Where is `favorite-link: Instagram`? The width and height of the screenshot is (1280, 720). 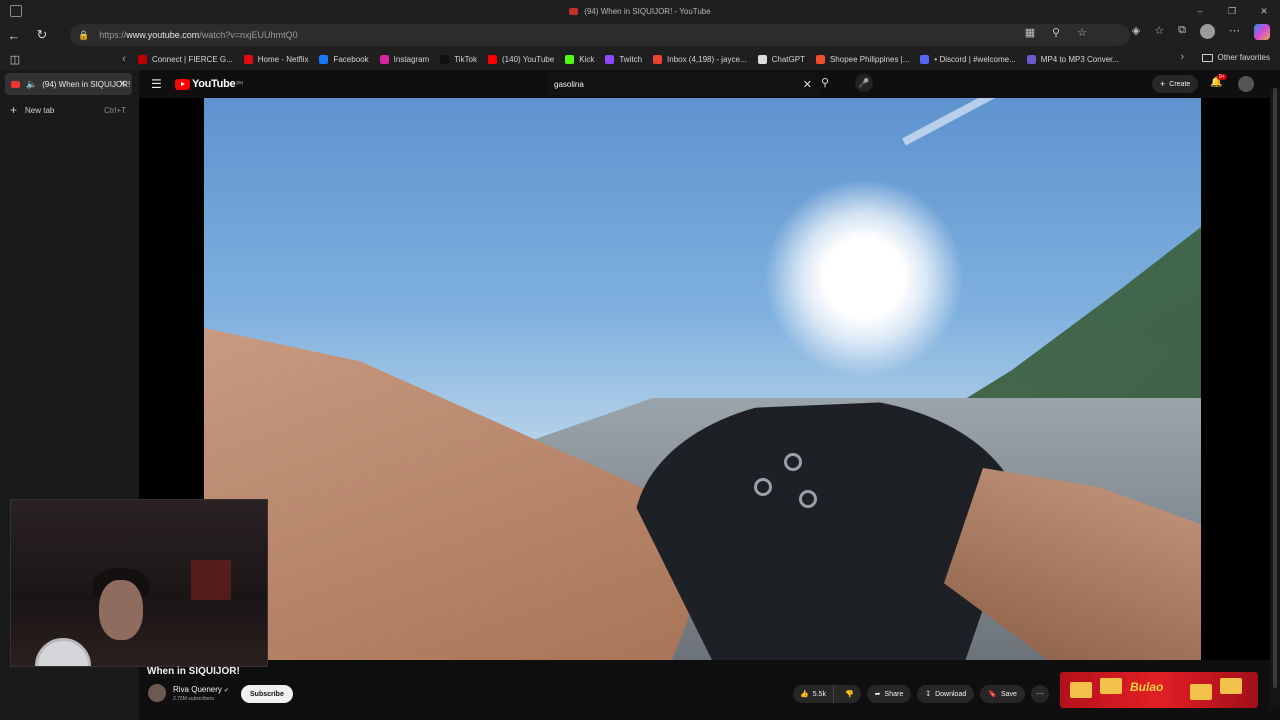
favorite-link: Instagram is located at coordinates (404, 59).